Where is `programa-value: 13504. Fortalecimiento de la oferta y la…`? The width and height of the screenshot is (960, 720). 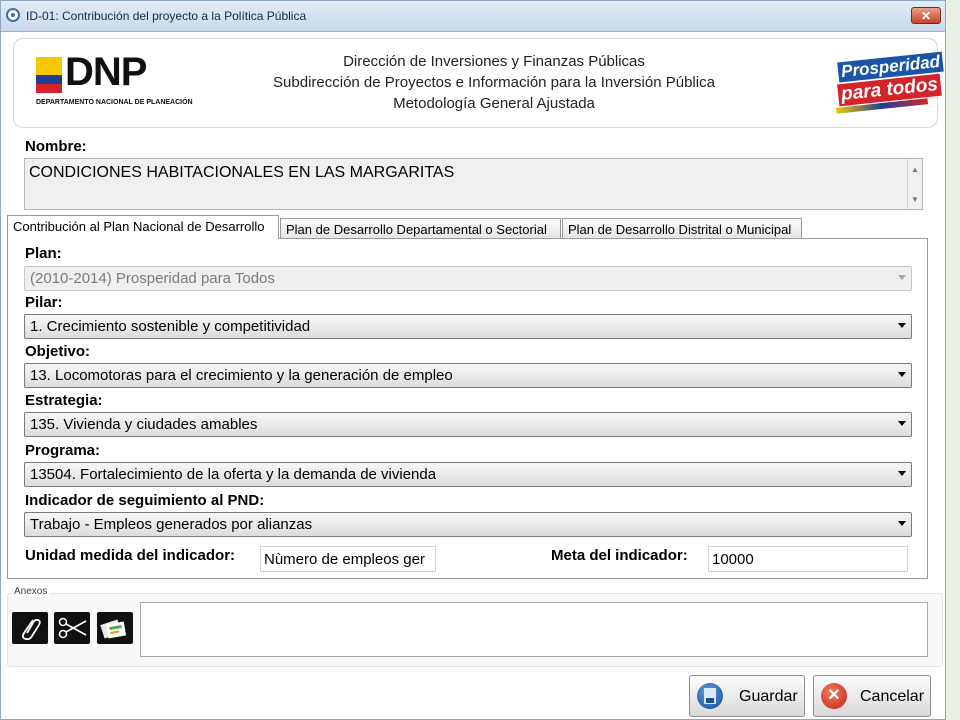 programa-value: 13504. Fortalecimiento de la oferta y la… is located at coordinates (233, 474).